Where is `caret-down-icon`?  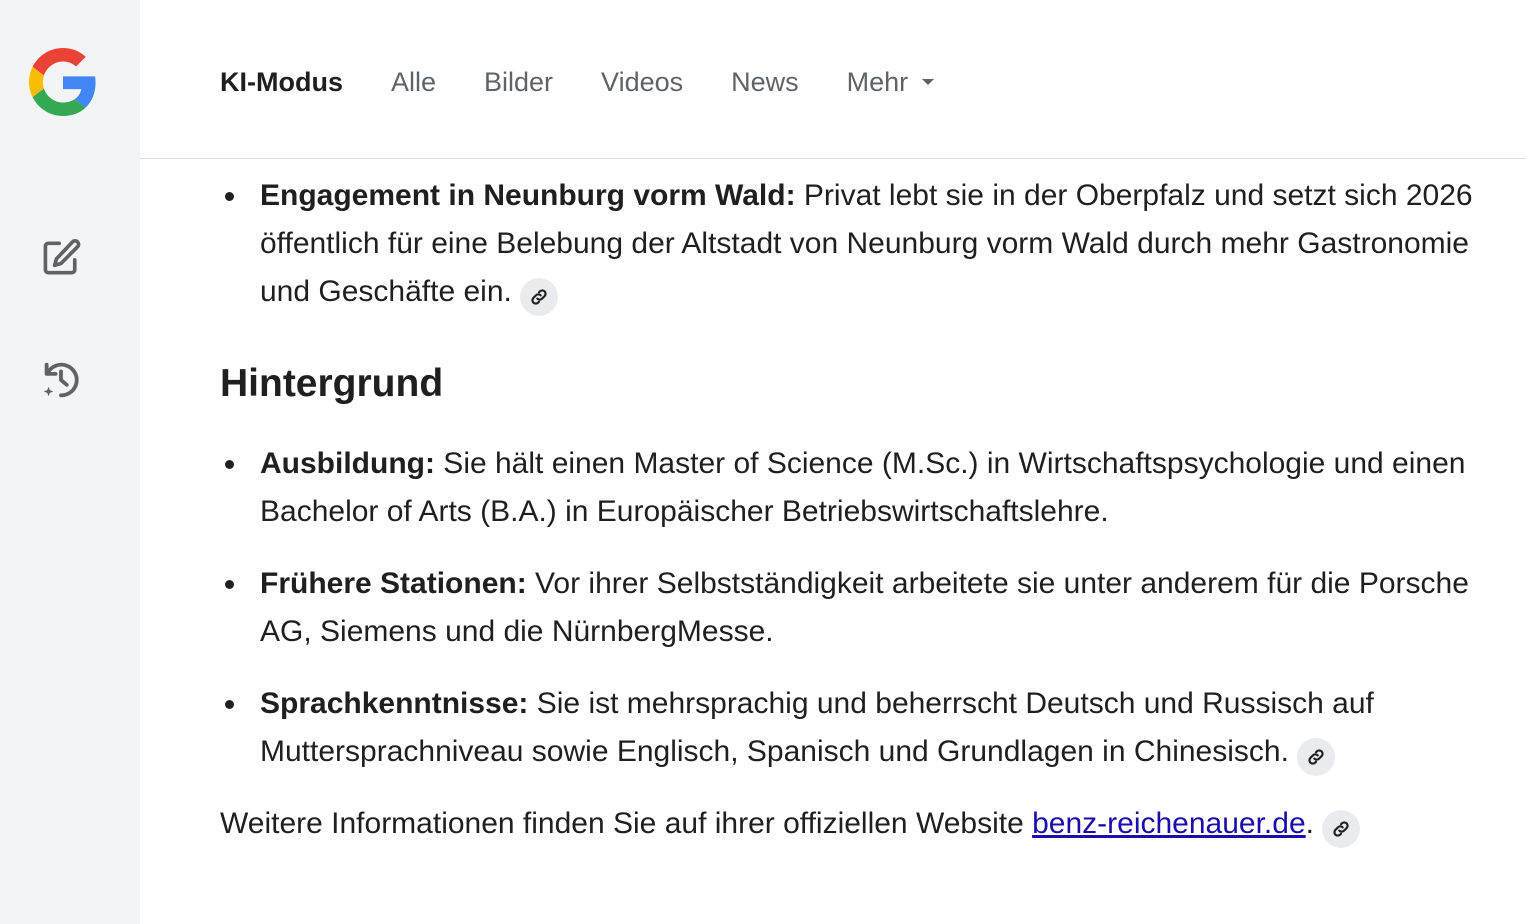
caret-down-icon is located at coordinates (928, 82).